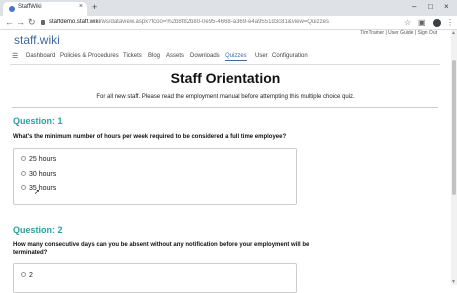 Image resolution: width=457 pixels, height=293 pixels. Describe the element at coordinates (205, 56) in the screenshot. I see `nav-downloads: Downloads` at that location.